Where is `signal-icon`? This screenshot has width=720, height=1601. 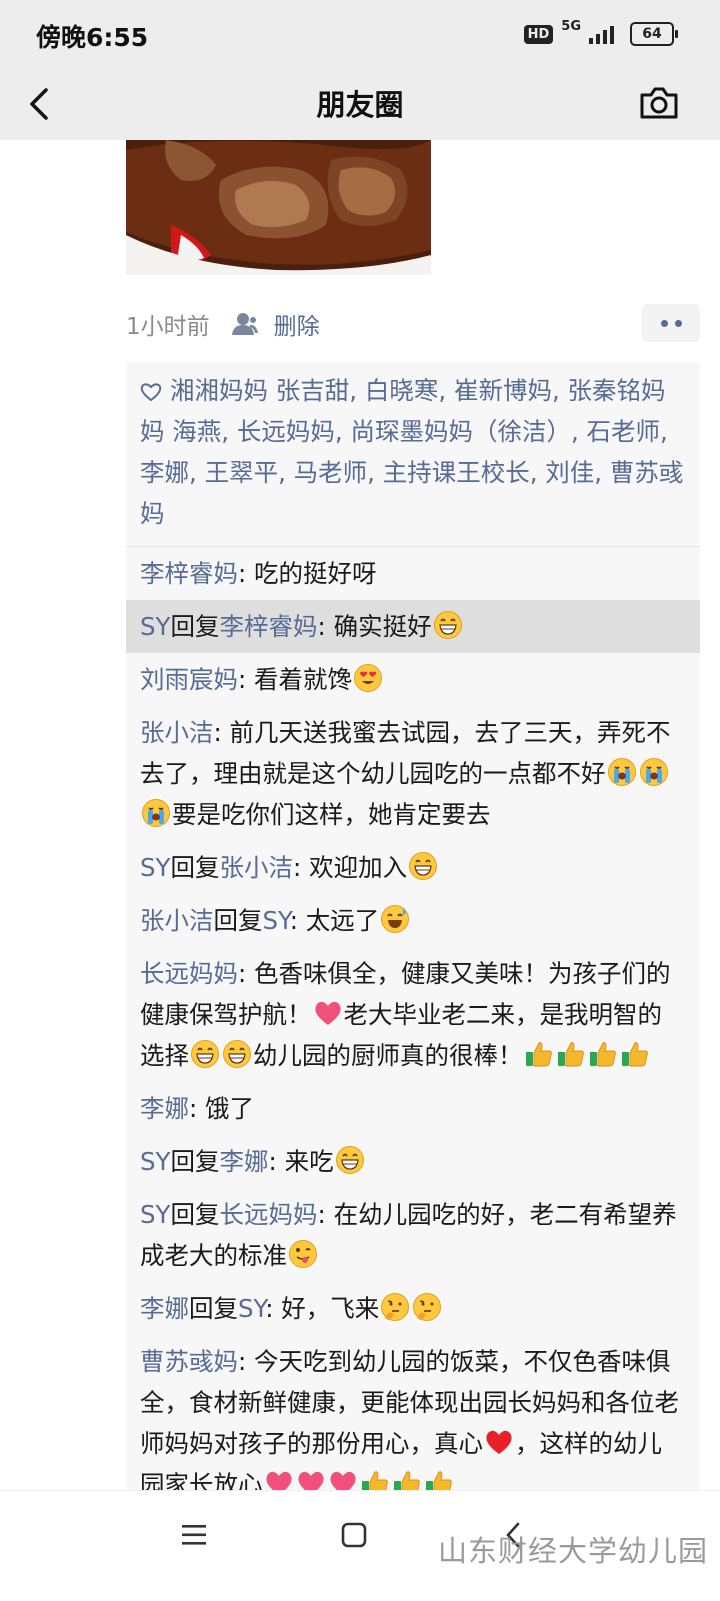
signal-icon is located at coordinates (601, 34).